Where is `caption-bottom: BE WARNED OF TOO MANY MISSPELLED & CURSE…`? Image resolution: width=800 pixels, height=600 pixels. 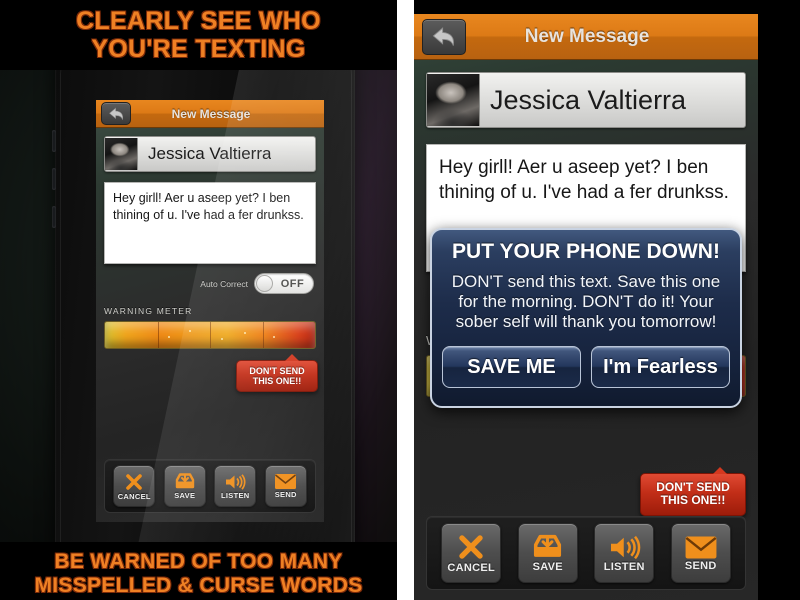
caption-bottom: BE WARNED OF TOO MANY MISSPELLED & CURSE… is located at coordinates (198, 571).